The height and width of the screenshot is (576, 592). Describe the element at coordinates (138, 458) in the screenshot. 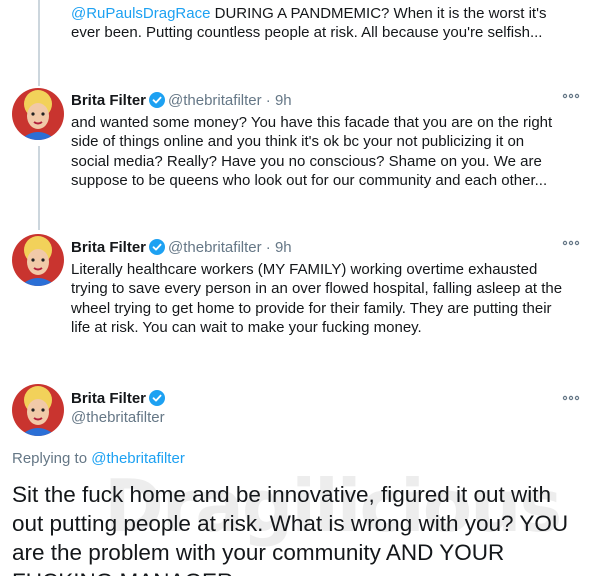

I see `replying-to-mention-link: @thebritafilter` at that location.